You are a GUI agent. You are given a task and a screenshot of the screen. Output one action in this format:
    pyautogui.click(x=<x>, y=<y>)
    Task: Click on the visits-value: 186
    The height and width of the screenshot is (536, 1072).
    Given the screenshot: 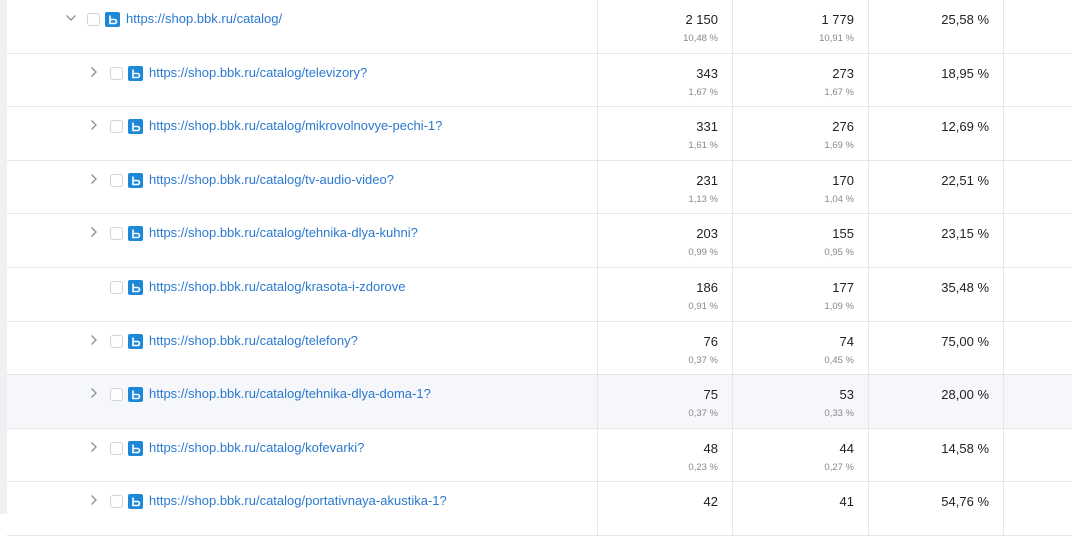 What is the action you would take?
    pyautogui.click(x=707, y=287)
    